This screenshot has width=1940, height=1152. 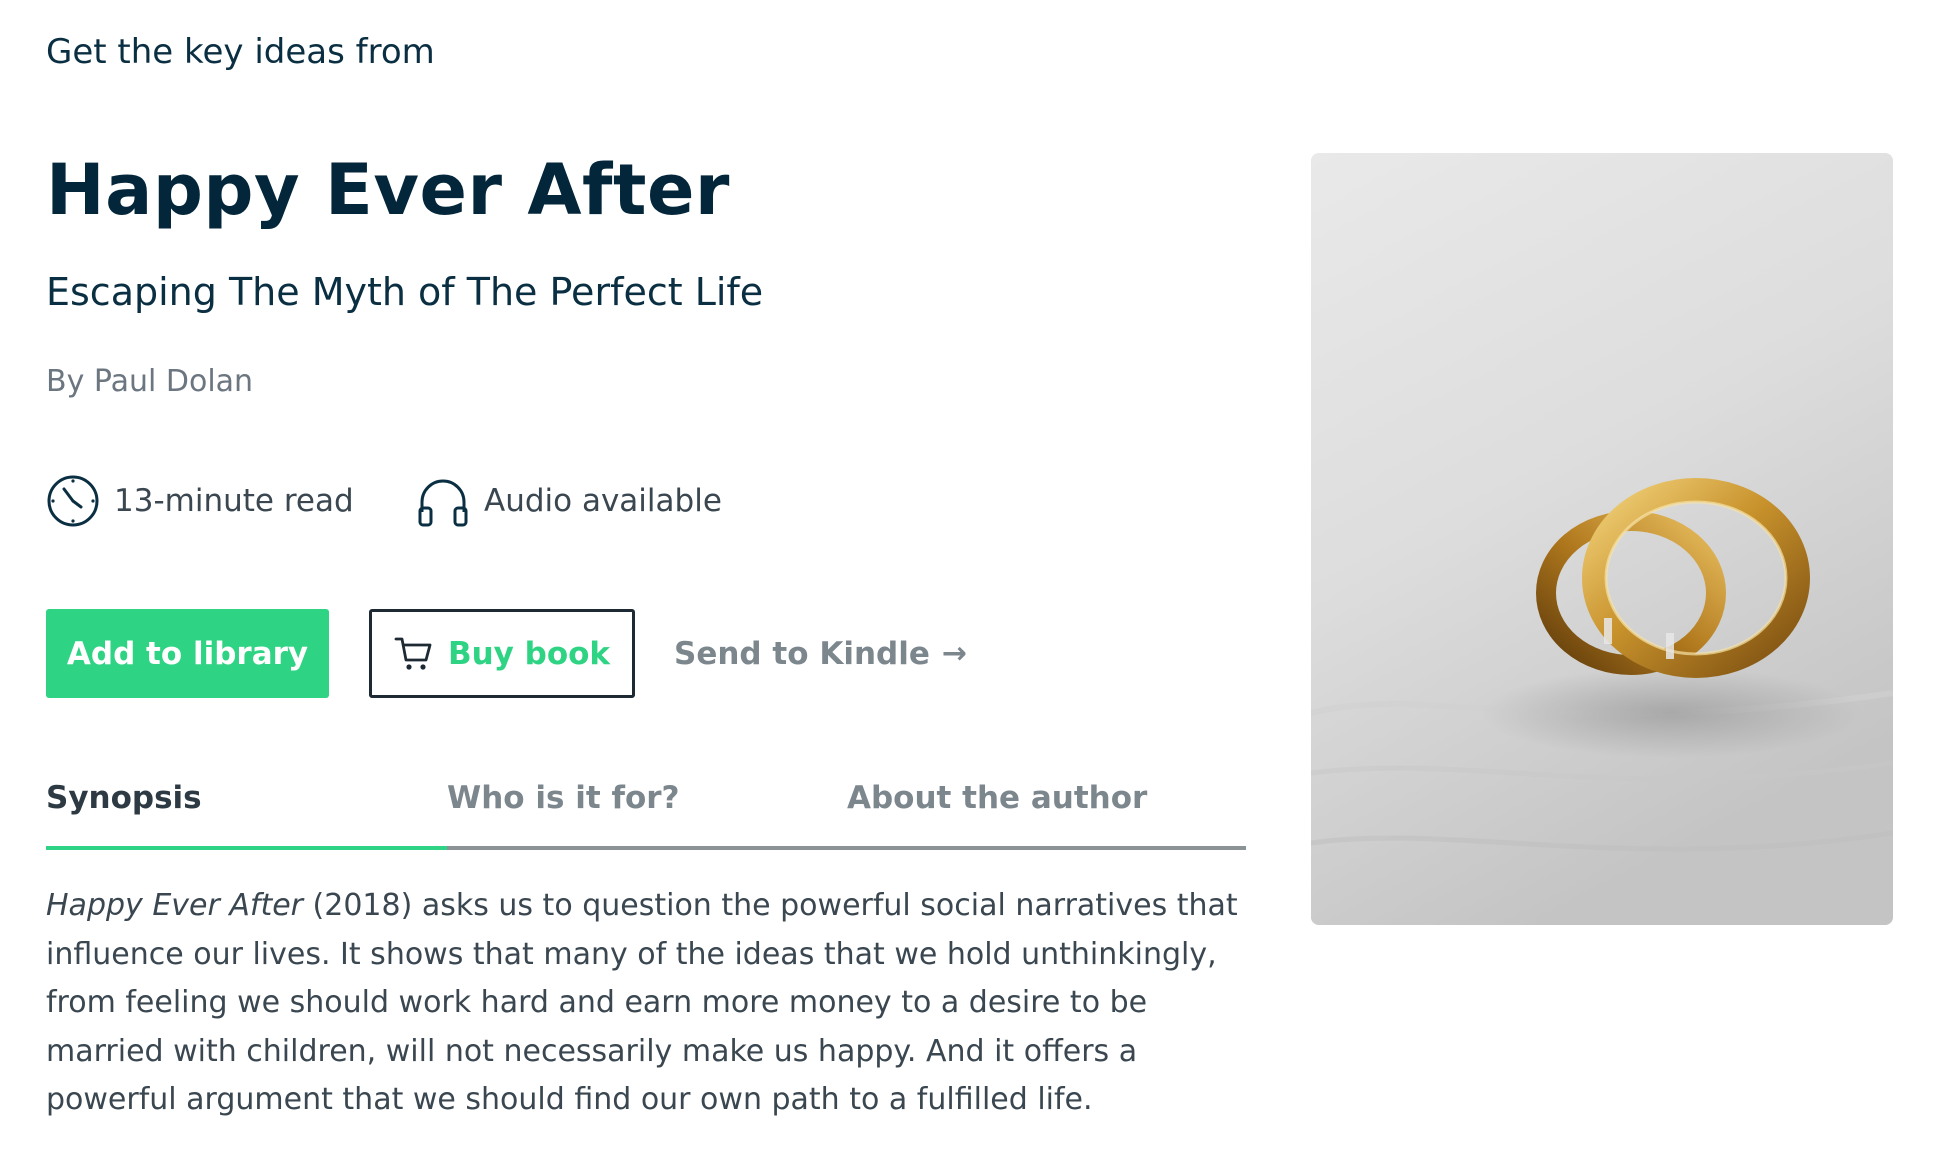 What do you see at coordinates (240, 52) in the screenshot?
I see `eyebrow-text: Get the key ideas from` at bounding box center [240, 52].